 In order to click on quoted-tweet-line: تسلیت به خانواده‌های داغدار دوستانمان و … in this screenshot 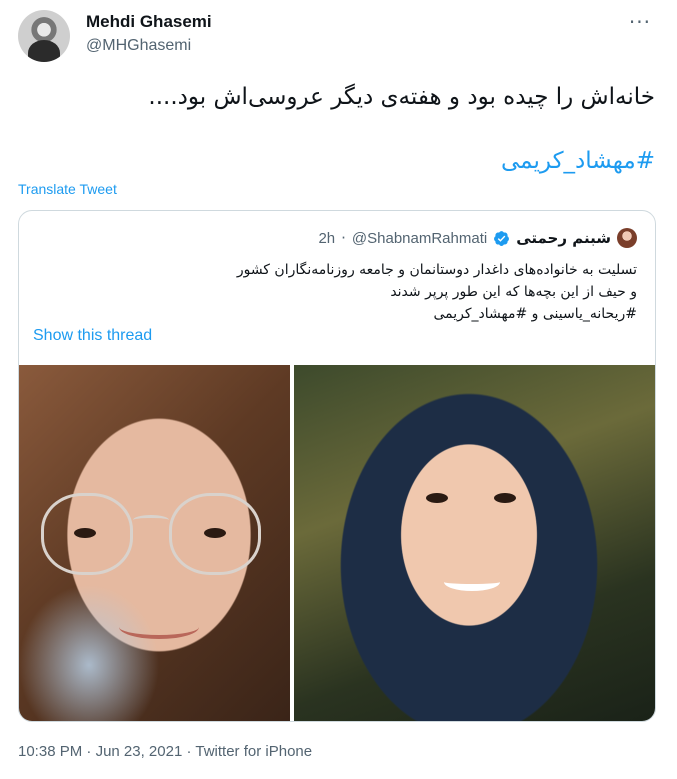, I will do `click(436, 270)`.